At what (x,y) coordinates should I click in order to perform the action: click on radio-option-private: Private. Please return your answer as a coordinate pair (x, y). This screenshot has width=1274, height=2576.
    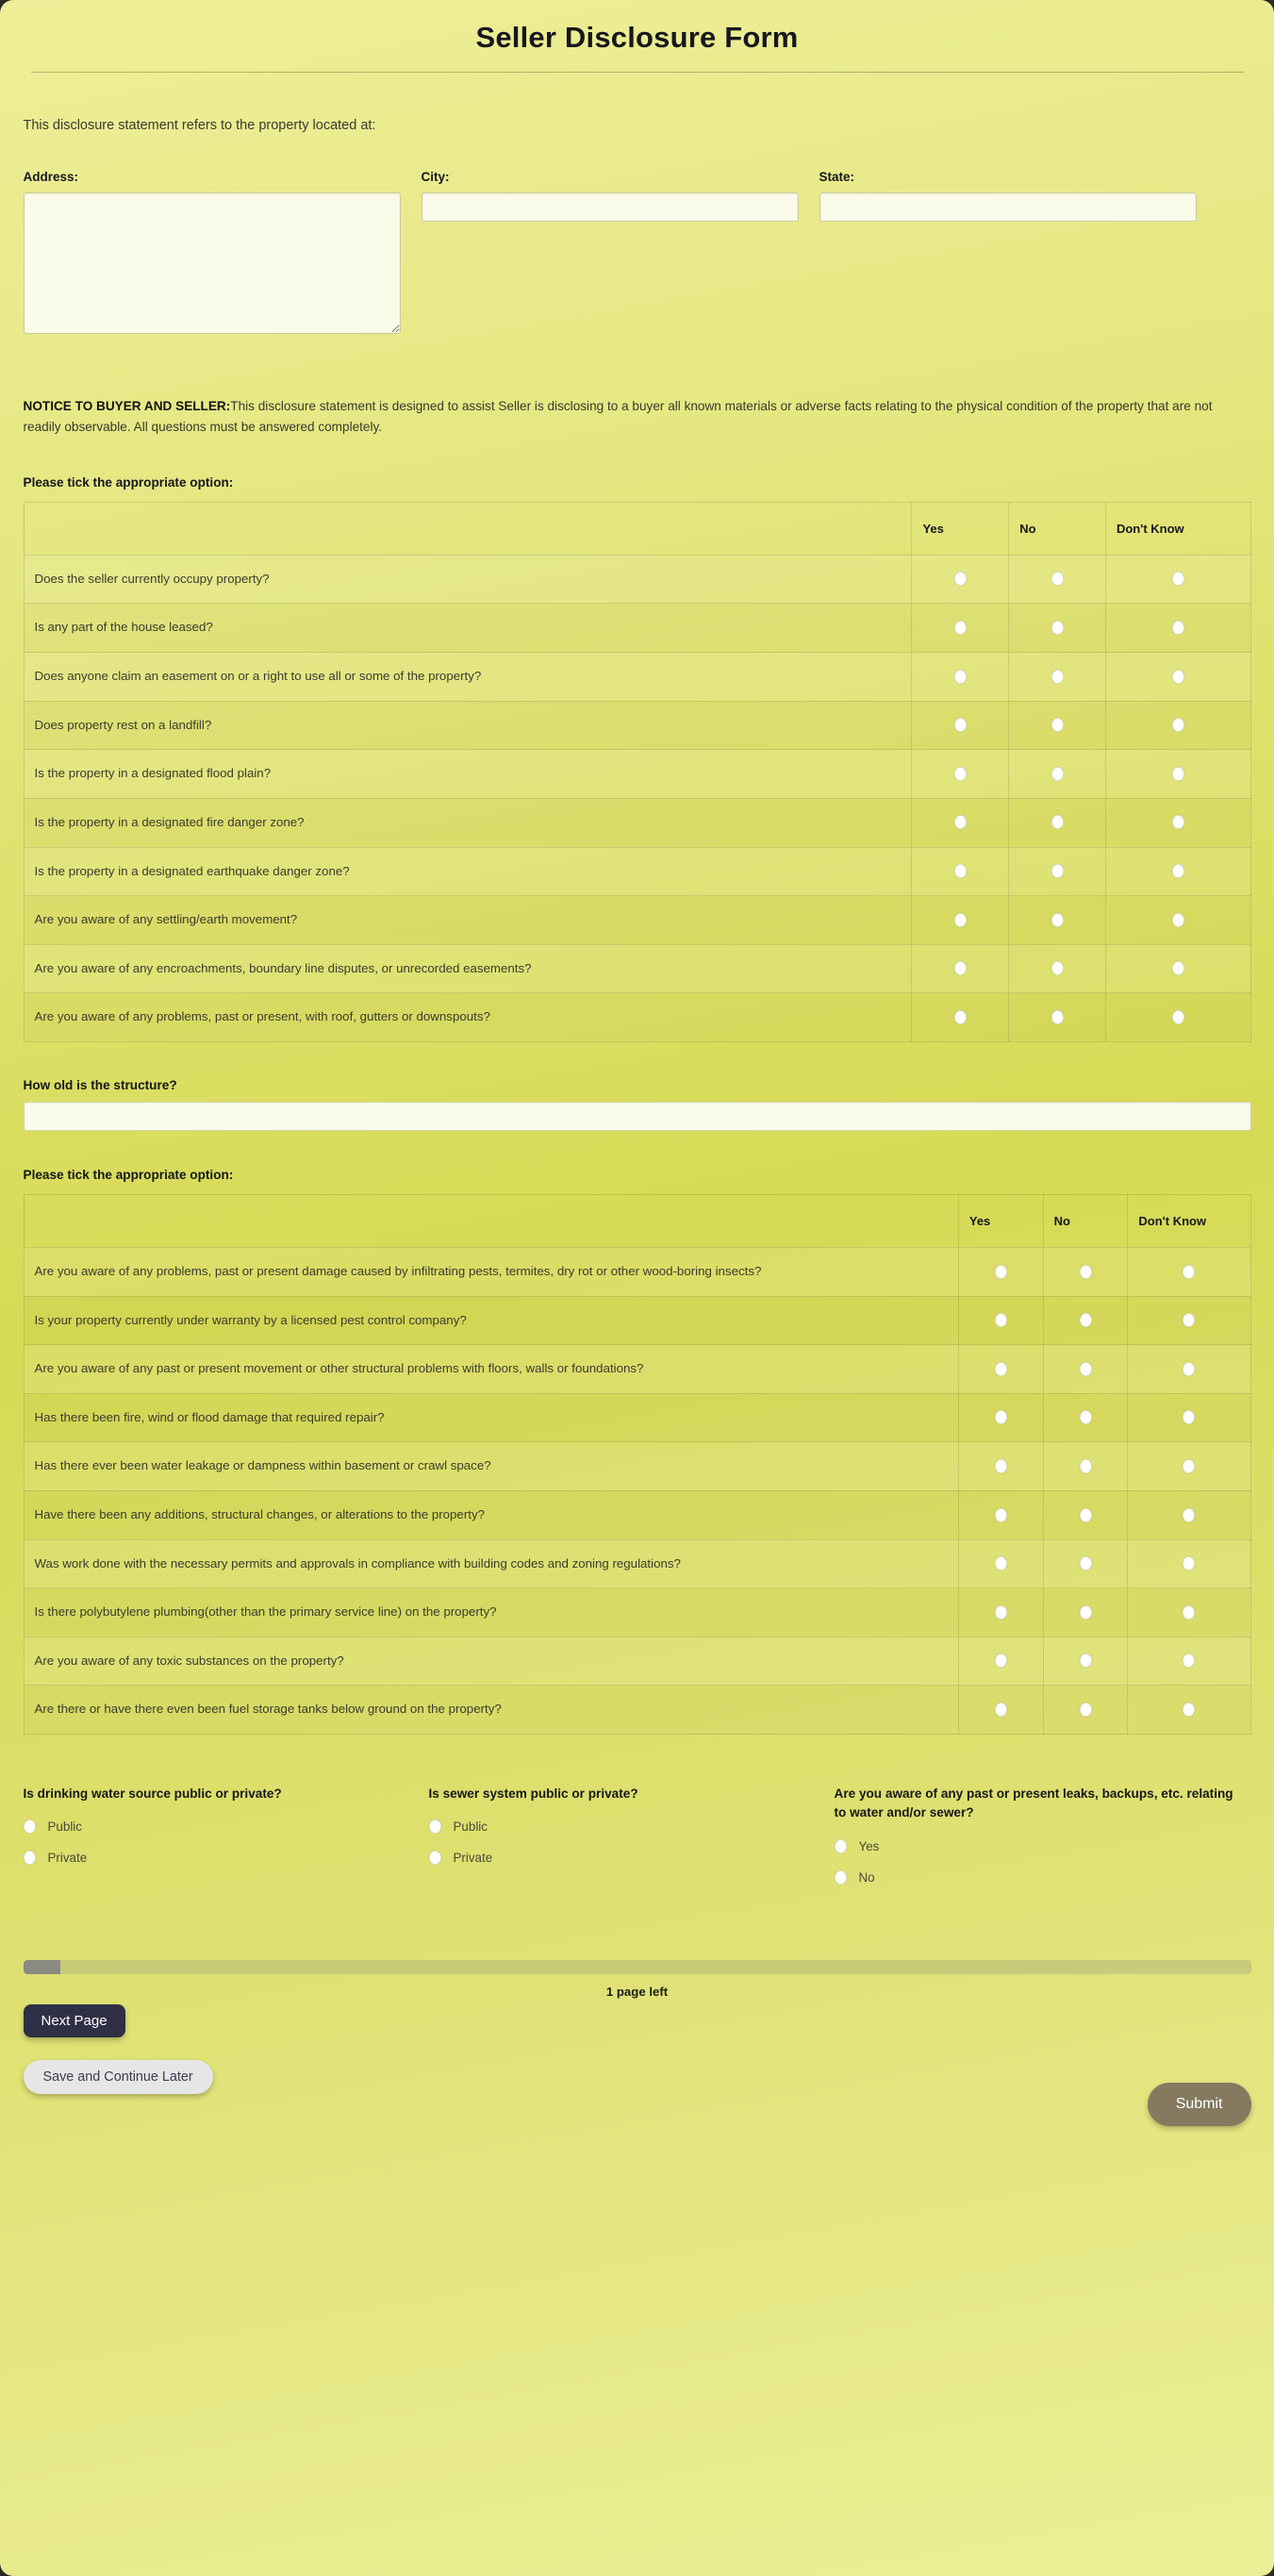
    Looking at the image, I should click on (631, 1858).